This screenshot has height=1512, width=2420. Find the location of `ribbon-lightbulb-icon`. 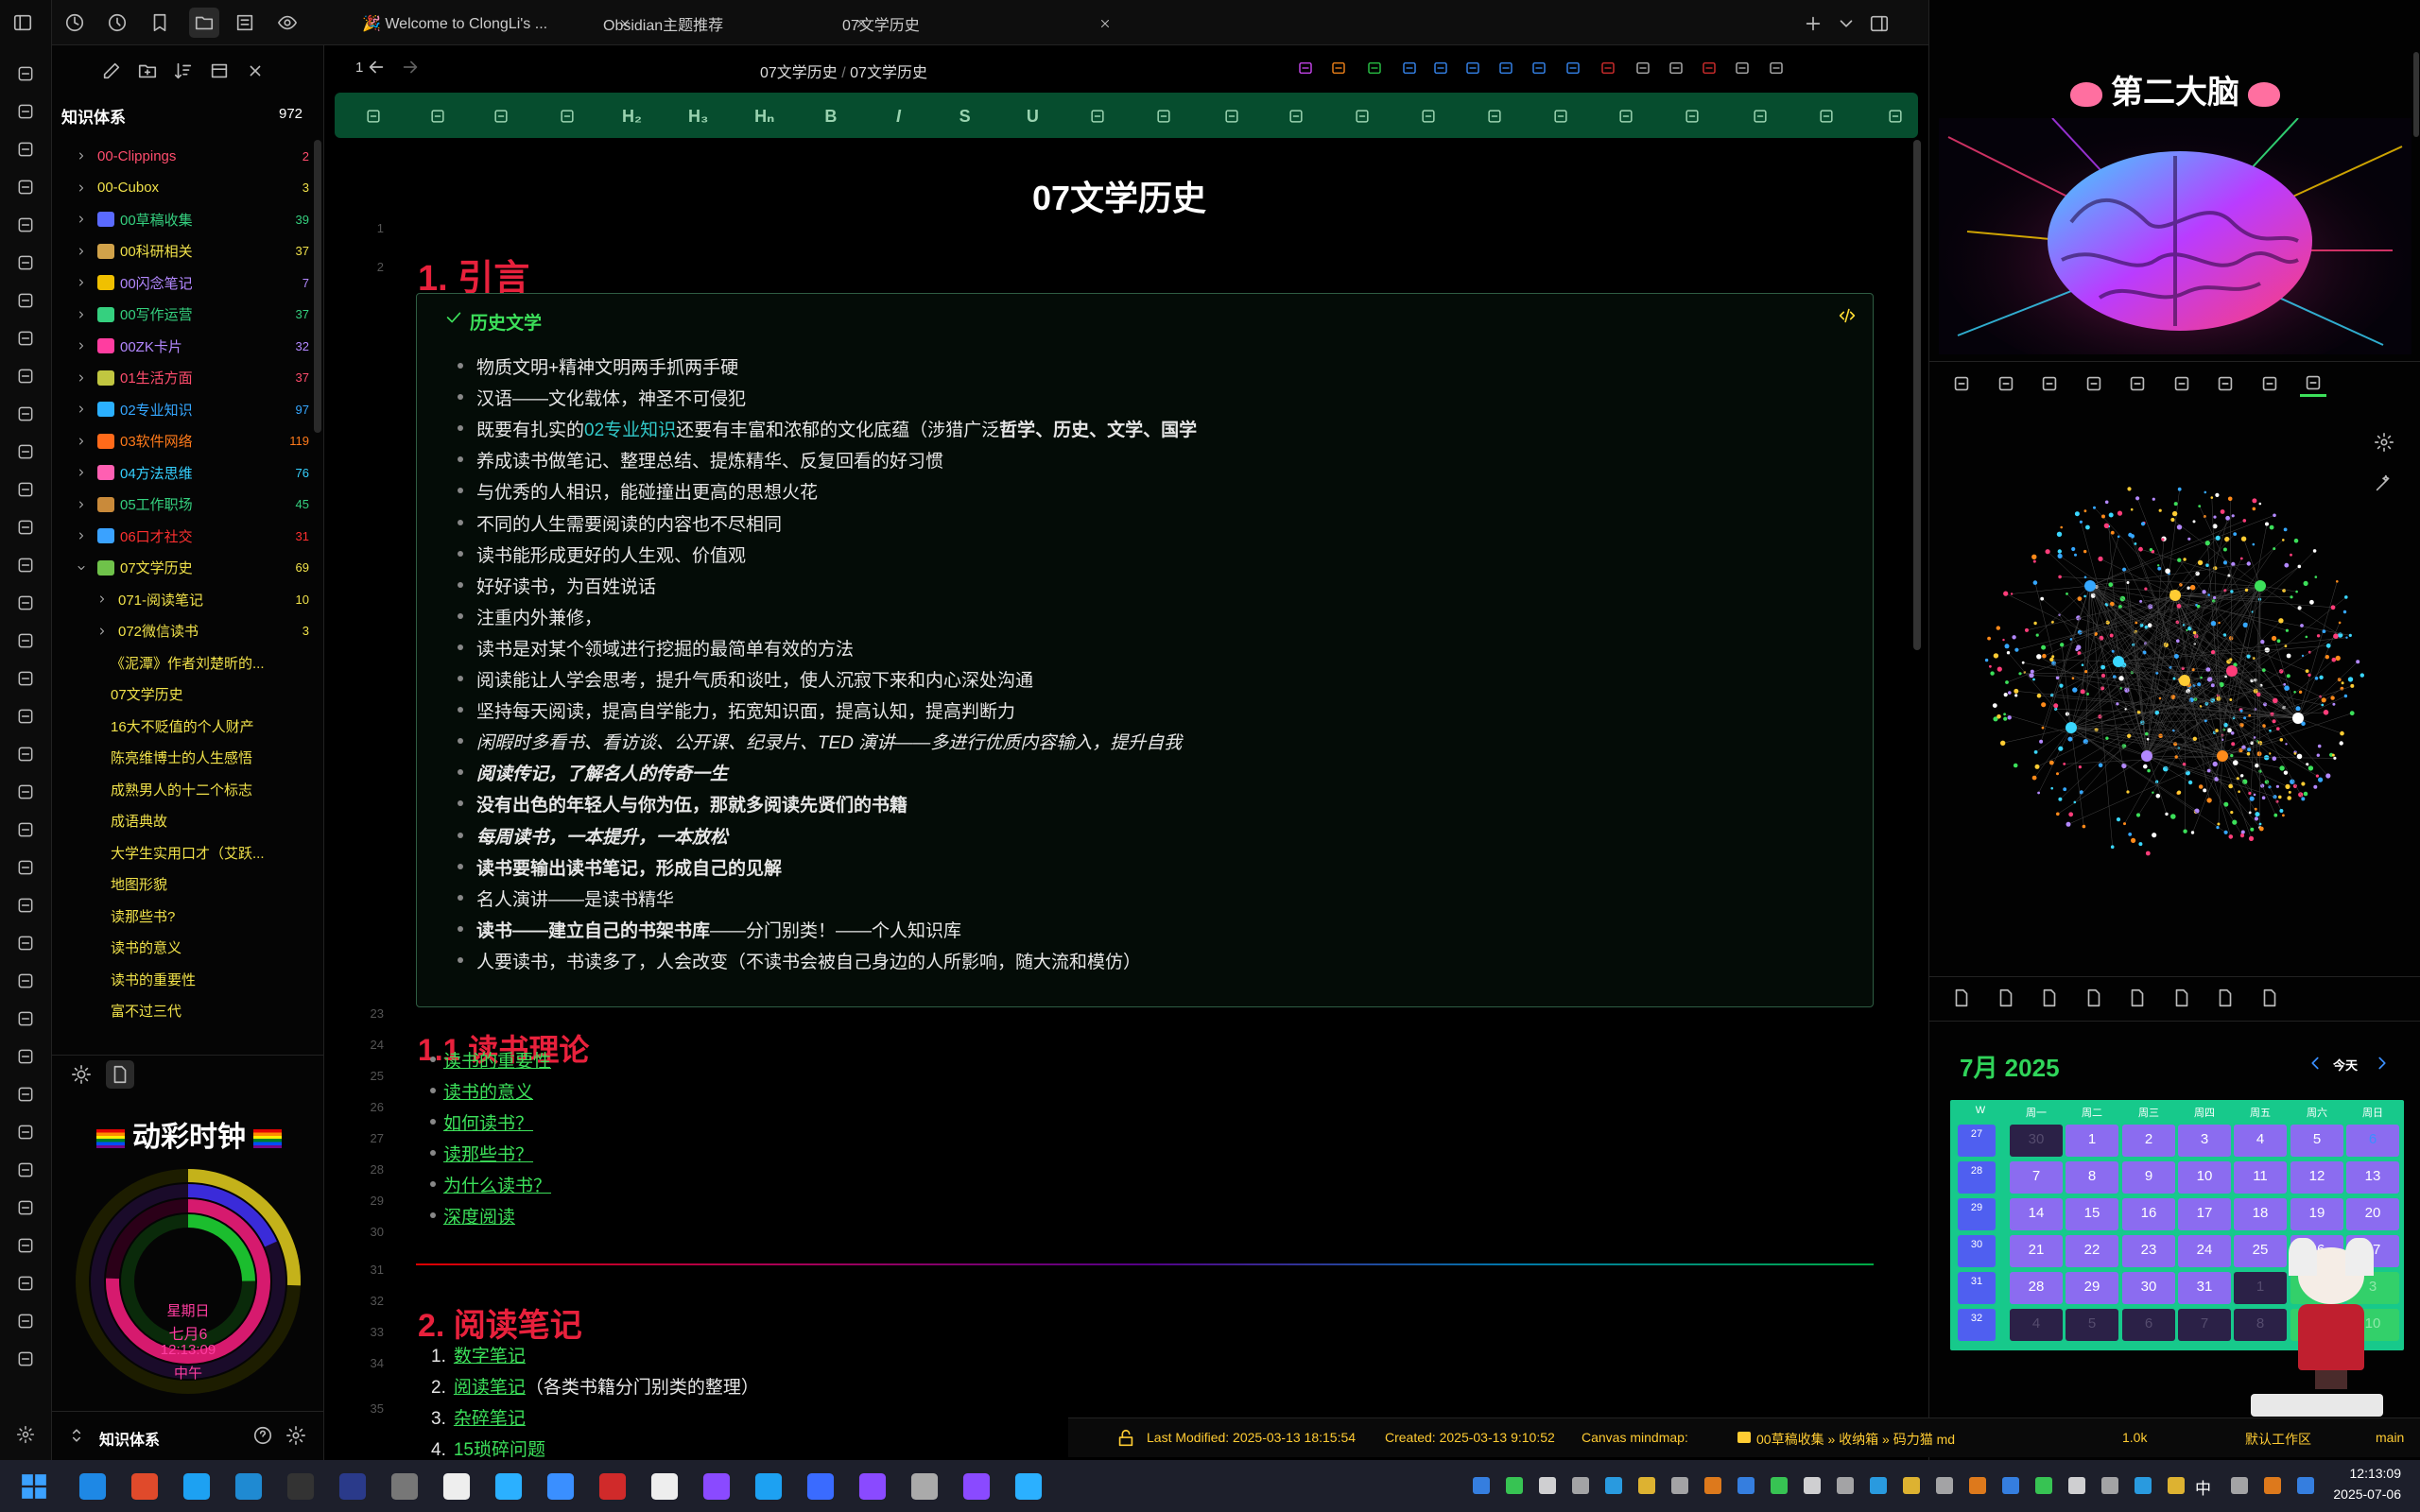

ribbon-lightbulb-icon is located at coordinates (26, 225).